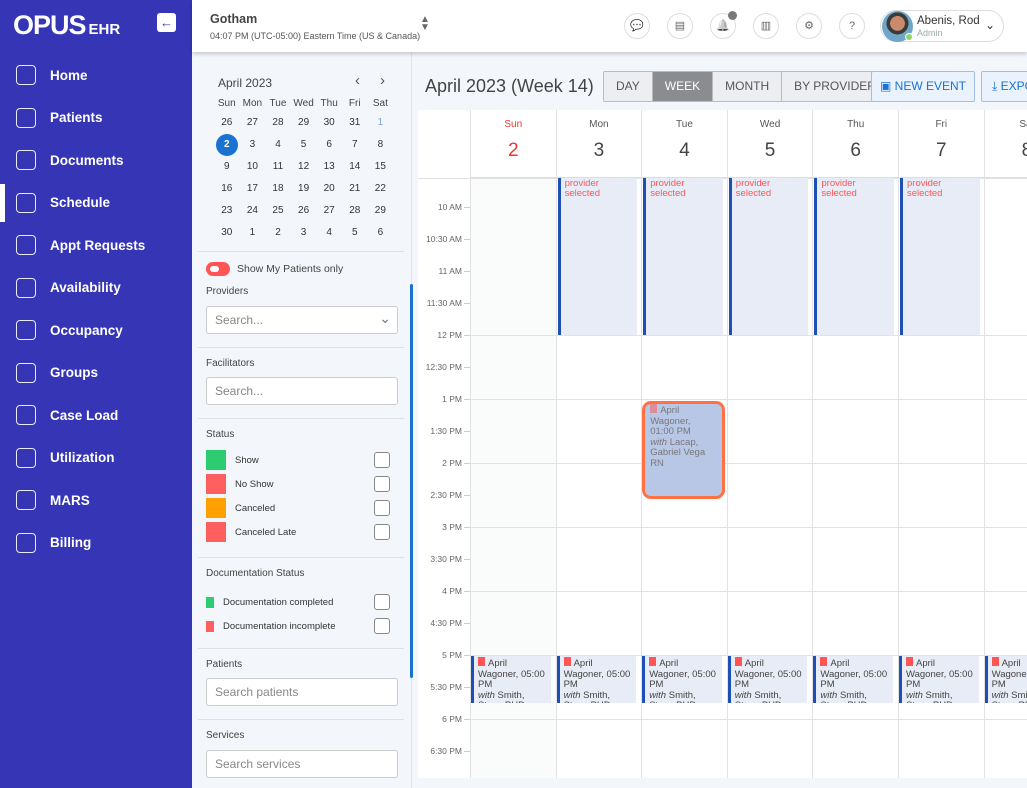 Image resolution: width=1027 pixels, height=788 pixels. Describe the element at coordinates (942, 26) in the screenshot. I see `user-menu: Abenis, Rod Admin ⌄` at that location.